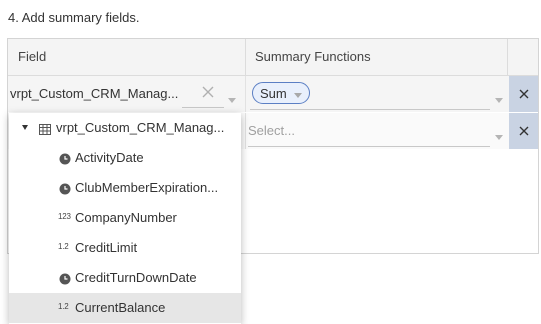 This screenshot has height=324, width=541. I want to click on list-item-currentbalance: 1.2 CurrentBalance, so click(125, 308).